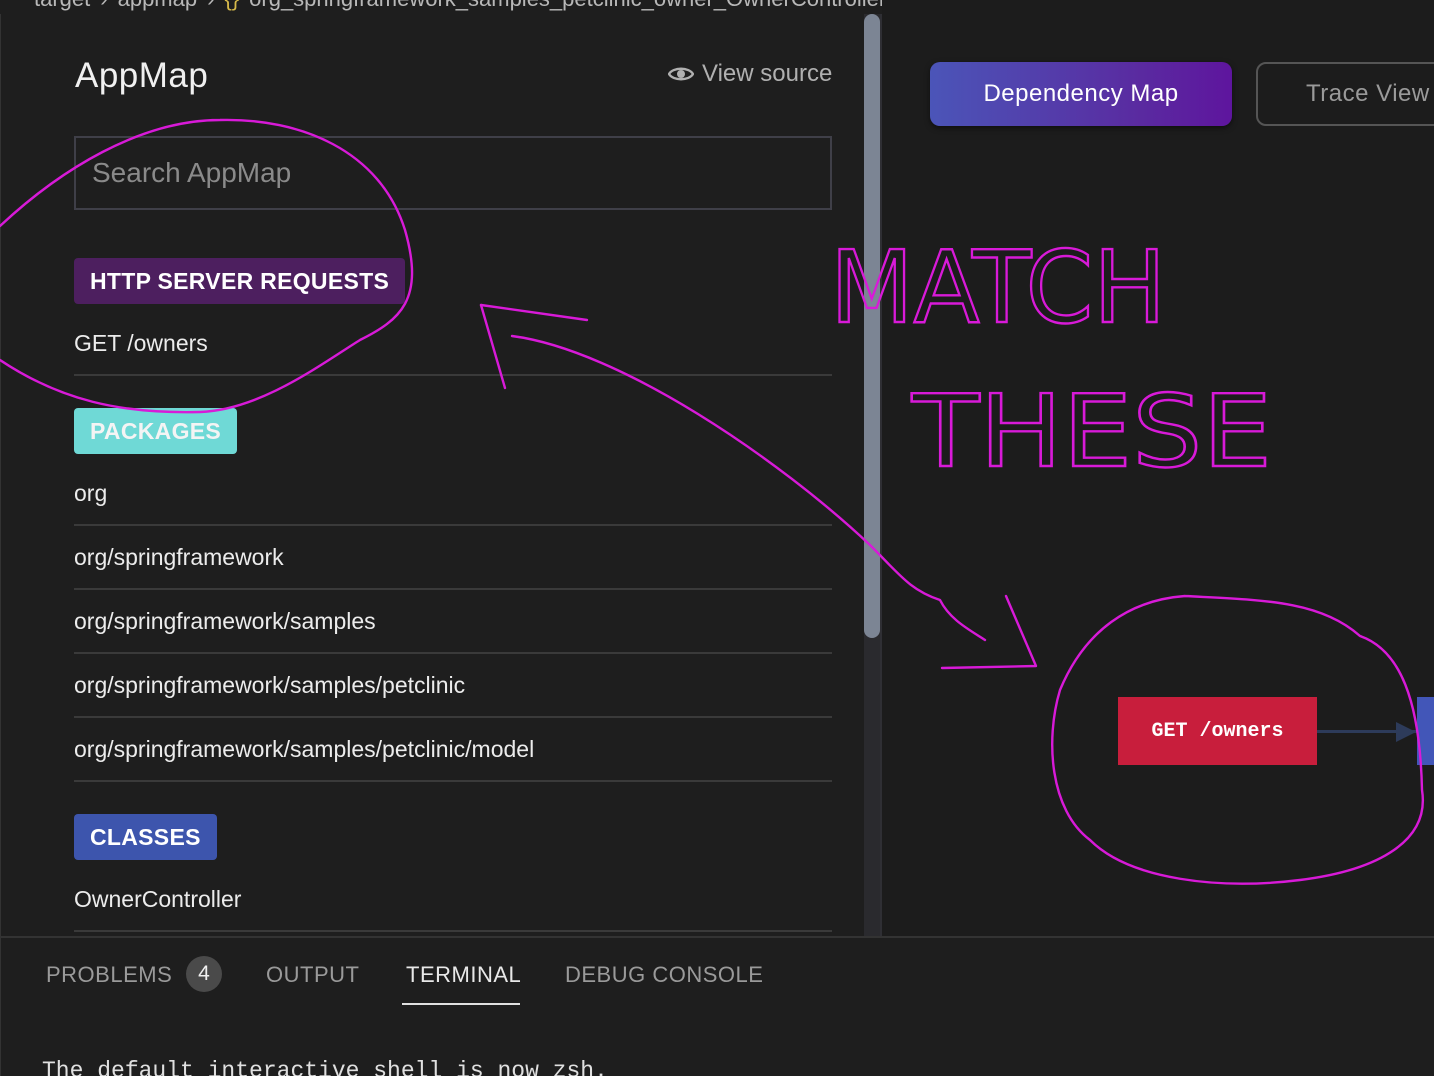 The width and height of the screenshot is (1434, 1076). I want to click on breadcrumb-part-appmap: appmap, so click(158, 5).